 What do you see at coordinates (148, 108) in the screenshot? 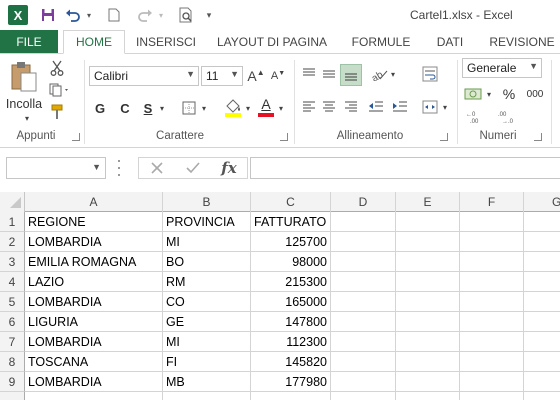
I see `underline-button: S` at bounding box center [148, 108].